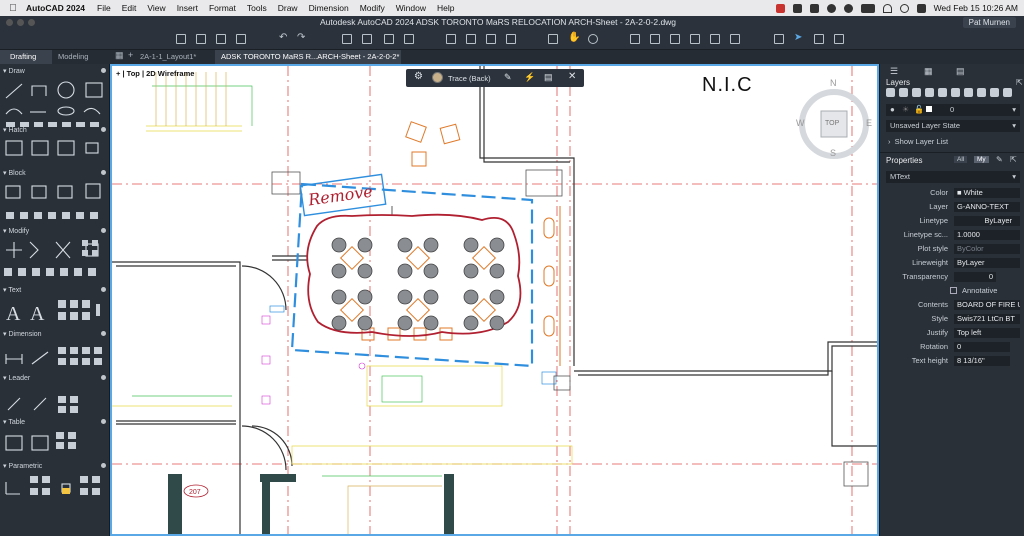  Describe the element at coordinates (31, 22) in the screenshot. I see `zoom-window-icon` at that location.